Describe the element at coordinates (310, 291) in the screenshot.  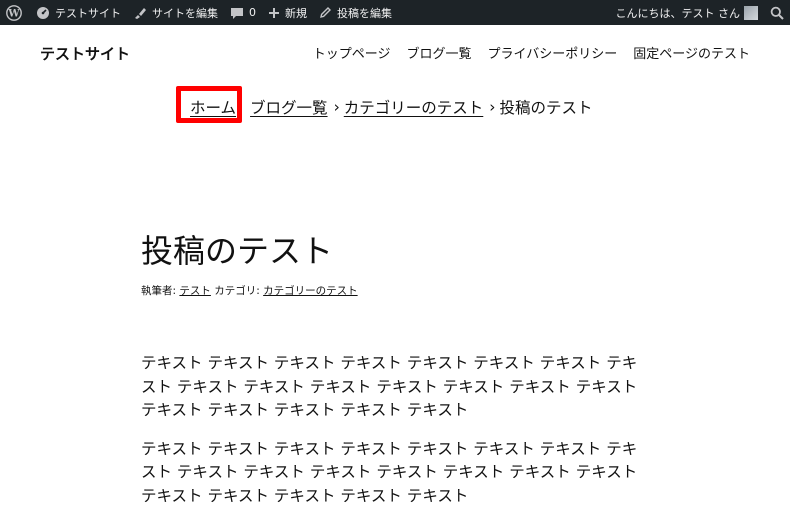
I see `post-meta-category-link: カテゴリーのテスト` at that location.